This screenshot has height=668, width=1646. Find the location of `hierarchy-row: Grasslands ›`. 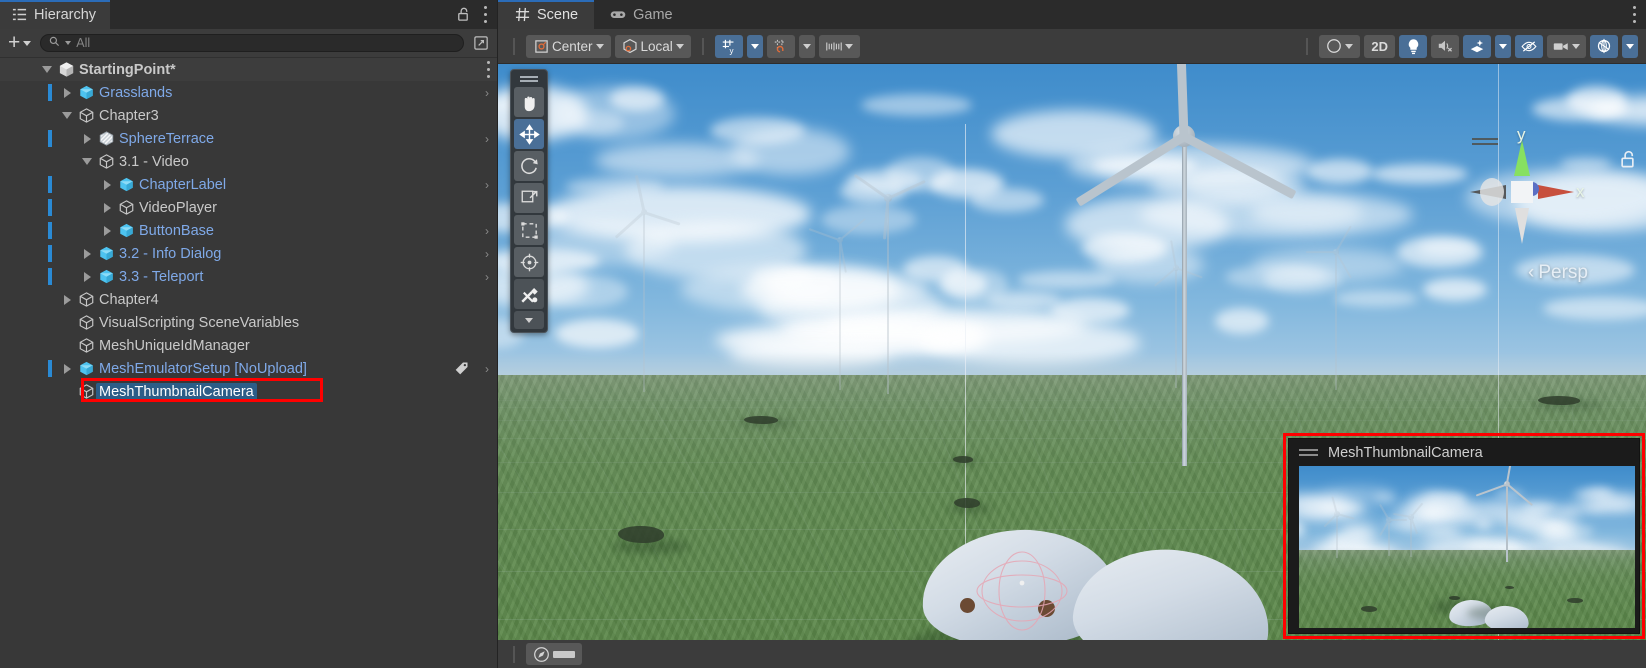

hierarchy-row: Grasslands › is located at coordinates (248, 92).